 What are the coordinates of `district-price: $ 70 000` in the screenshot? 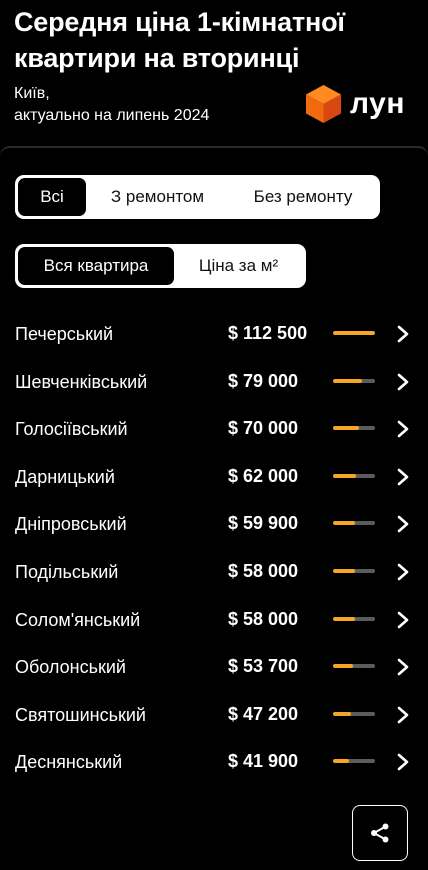 It's located at (263, 428).